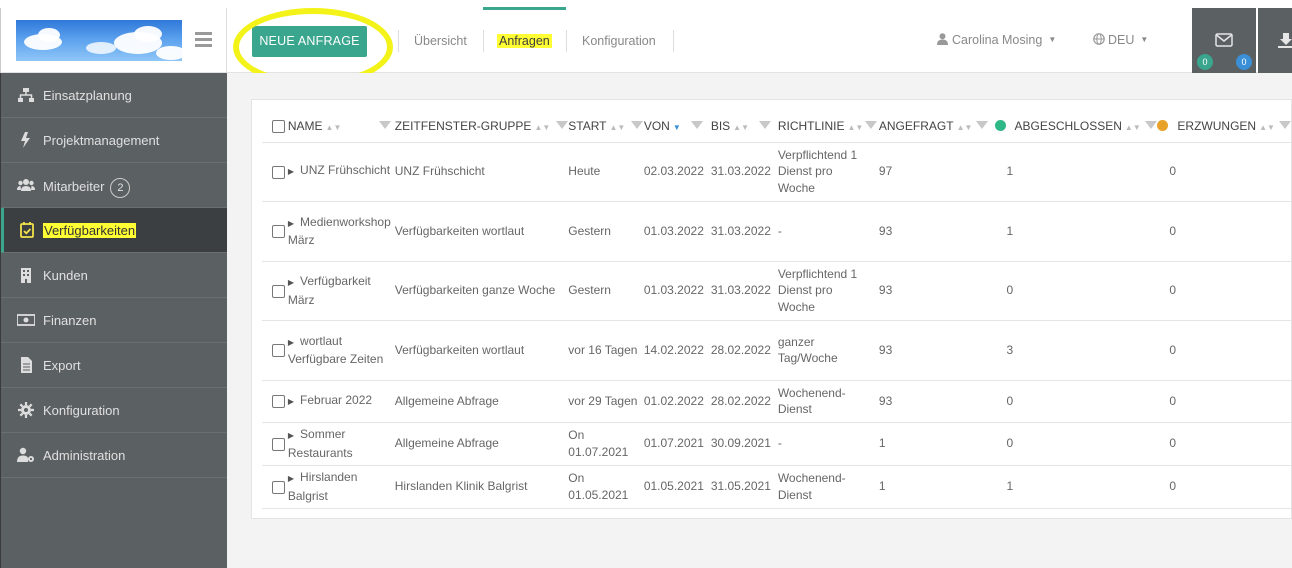 This screenshot has height=568, width=1292. I want to click on column-header-erzwungen: ERZWUNGEN ▲▼, so click(1224, 126).